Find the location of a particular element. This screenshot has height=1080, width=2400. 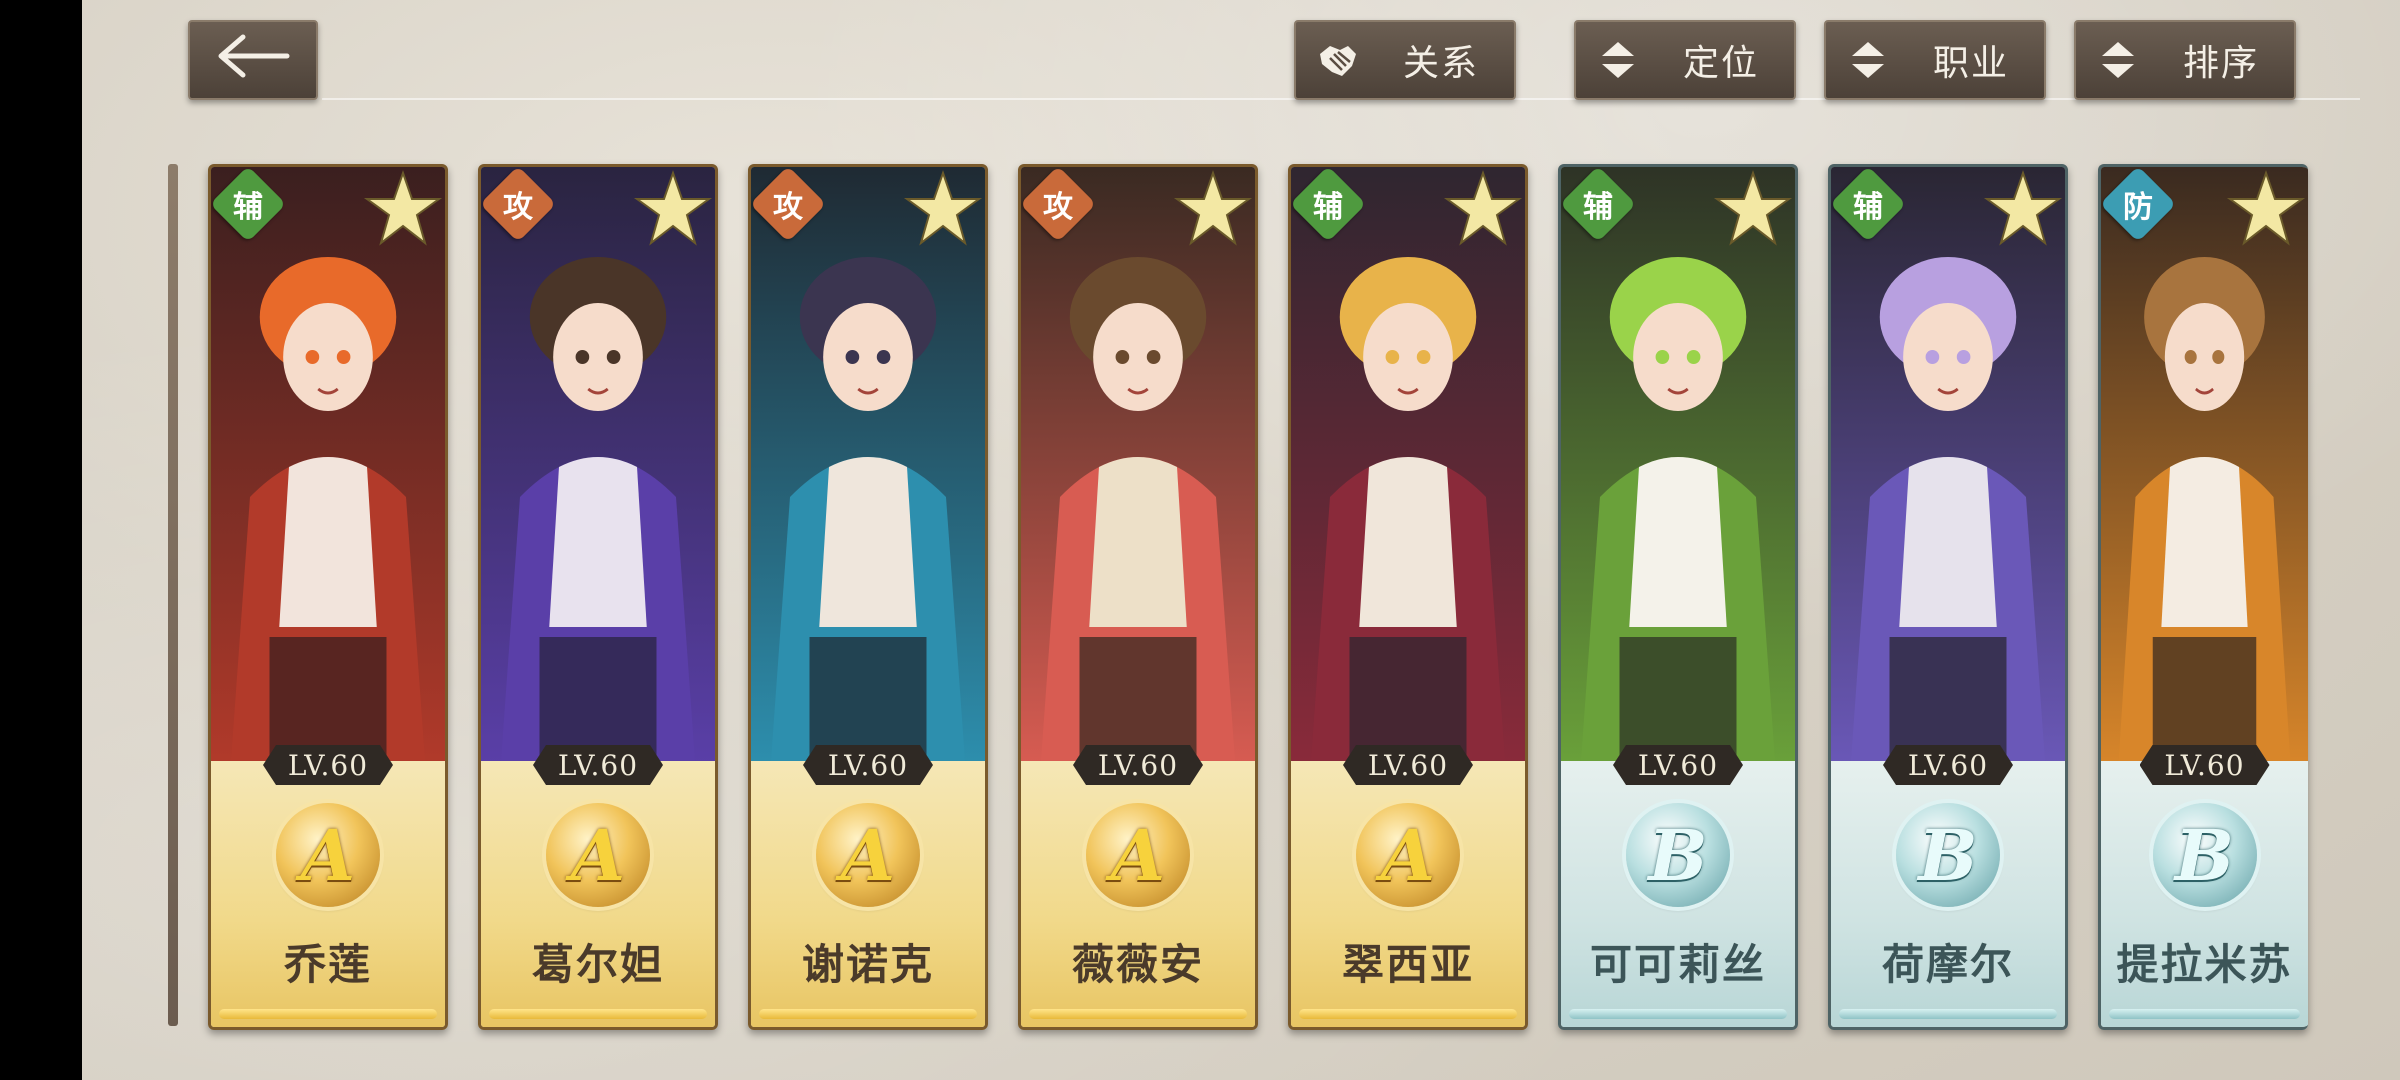

character-card: 辅 LV.60 B 荷摩尔 is located at coordinates (1948, 597).